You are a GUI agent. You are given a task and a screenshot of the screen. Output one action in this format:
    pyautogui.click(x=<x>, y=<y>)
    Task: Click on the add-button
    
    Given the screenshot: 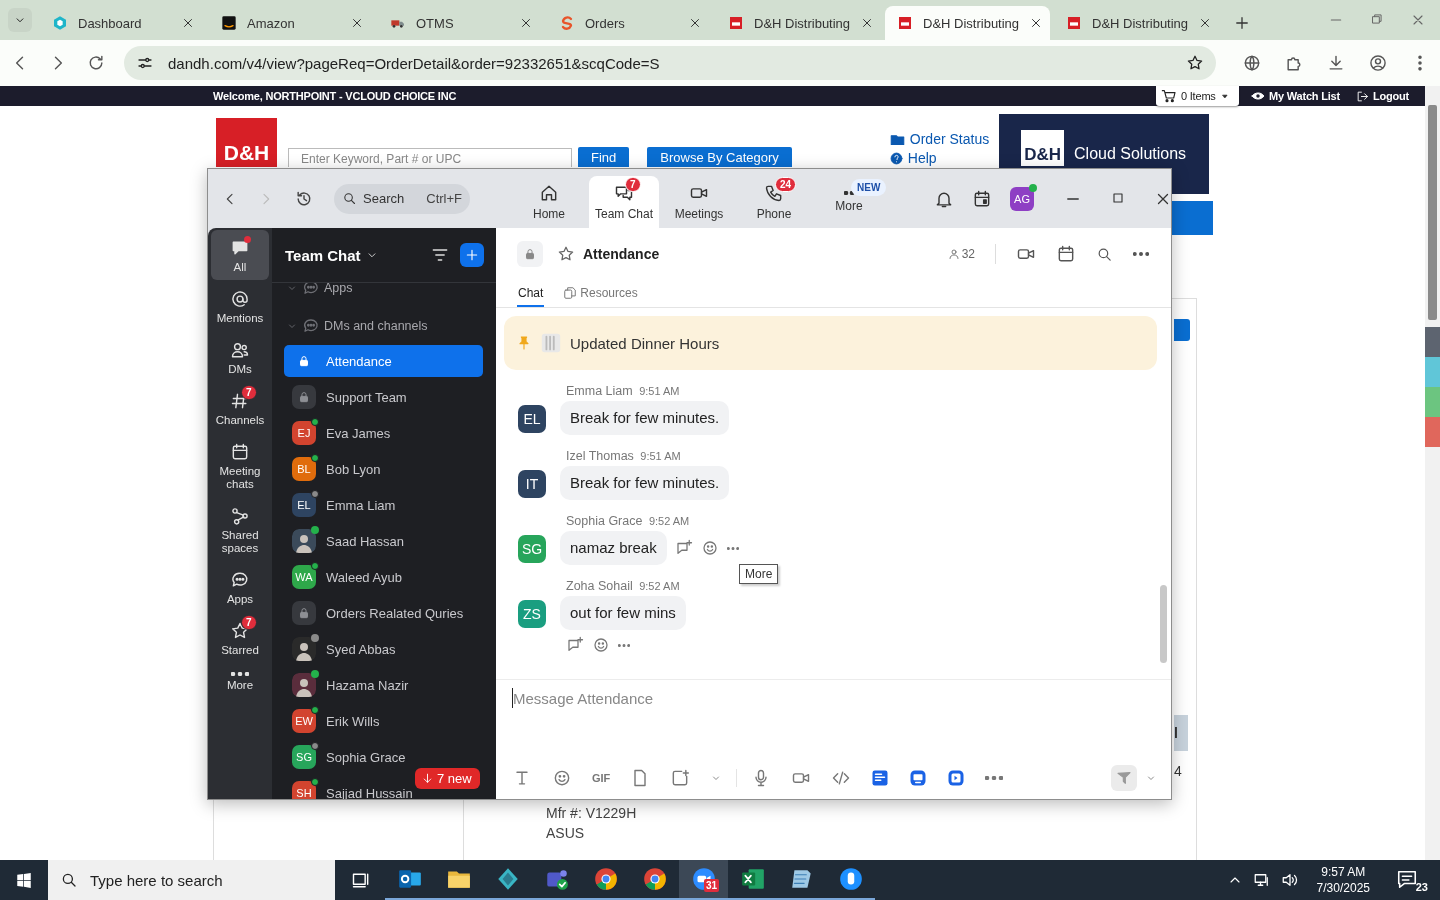 What is the action you would take?
    pyautogui.click(x=472, y=255)
    